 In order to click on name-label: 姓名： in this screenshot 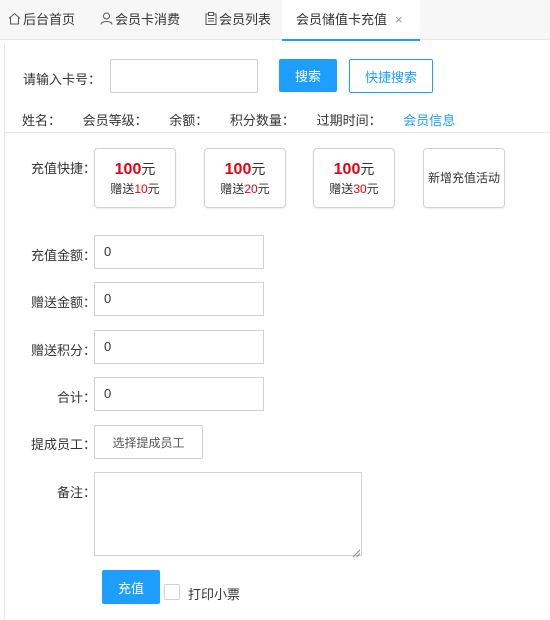, I will do `click(42, 120)`.